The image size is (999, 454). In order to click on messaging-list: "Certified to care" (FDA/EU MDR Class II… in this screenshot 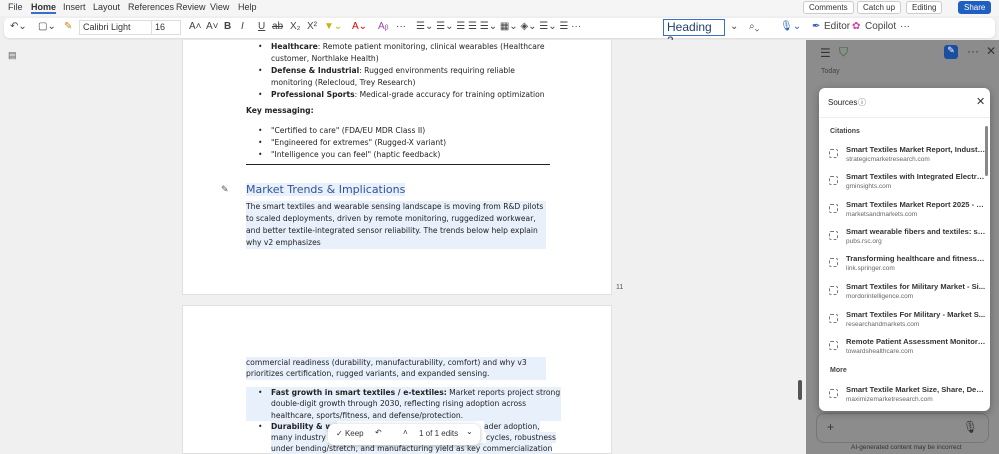, I will do `click(401, 143)`.